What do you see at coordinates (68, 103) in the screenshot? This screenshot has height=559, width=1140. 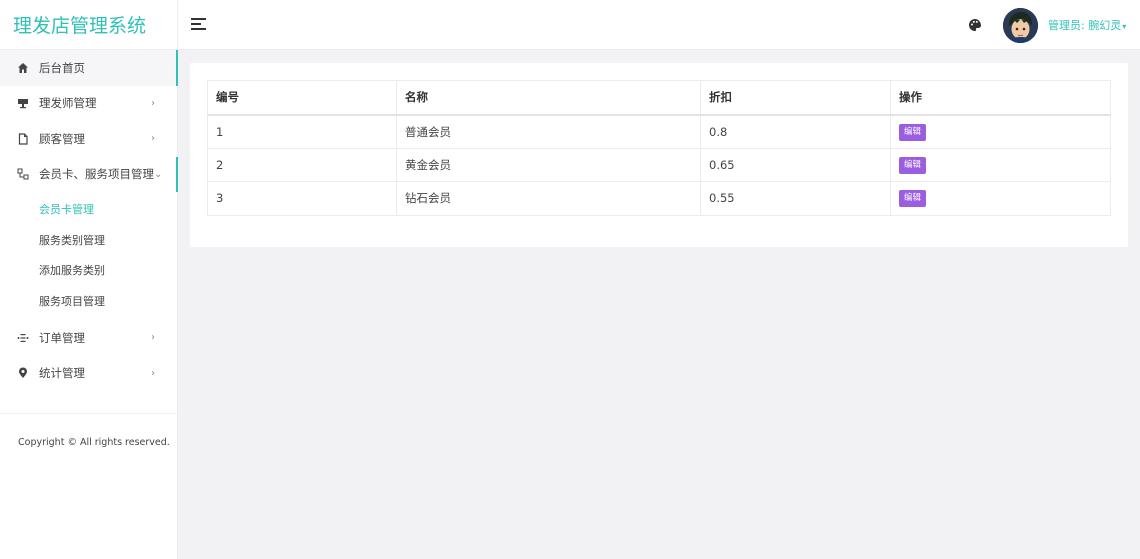 I see `sidebar-item-label: 理发师管理` at bounding box center [68, 103].